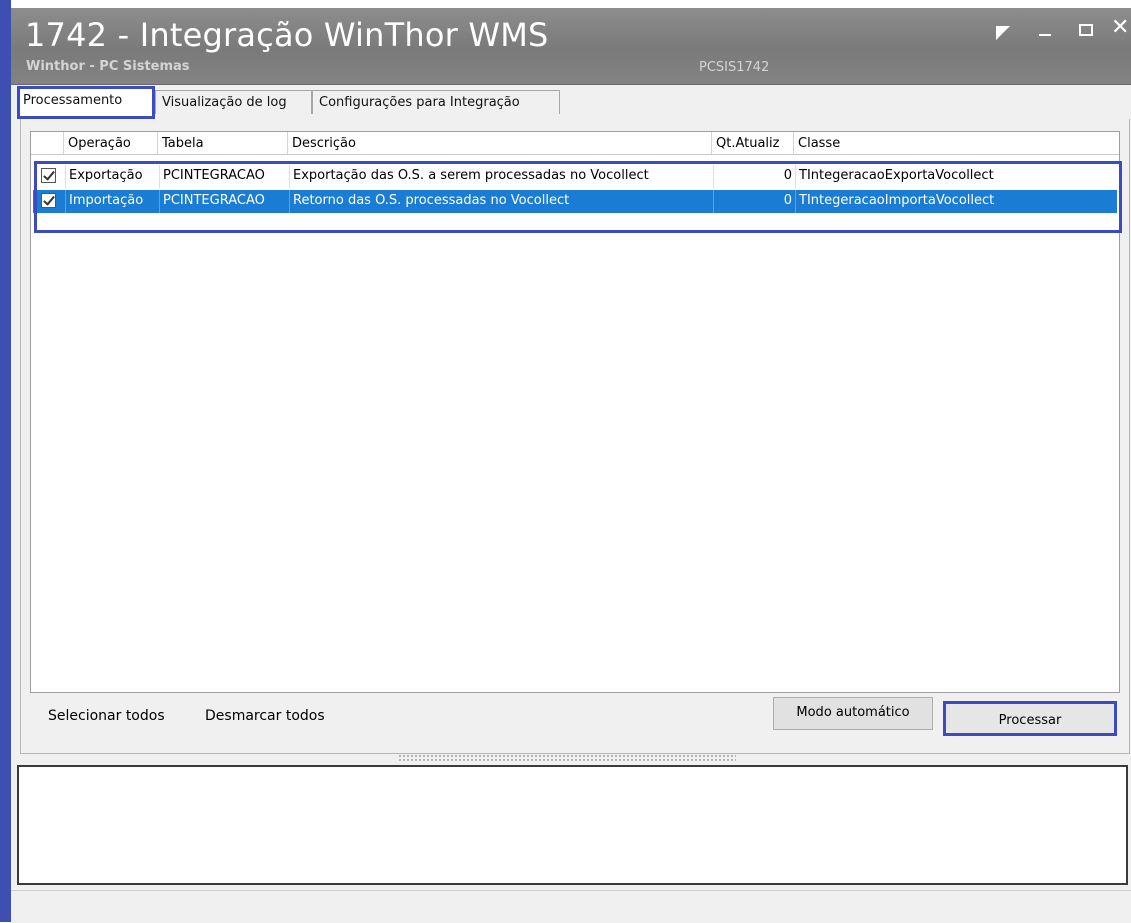 The height and width of the screenshot is (923, 1131). What do you see at coordinates (897, 200) in the screenshot?
I see `cell-classe: TIntegeracaoImportaVocollect` at bounding box center [897, 200].